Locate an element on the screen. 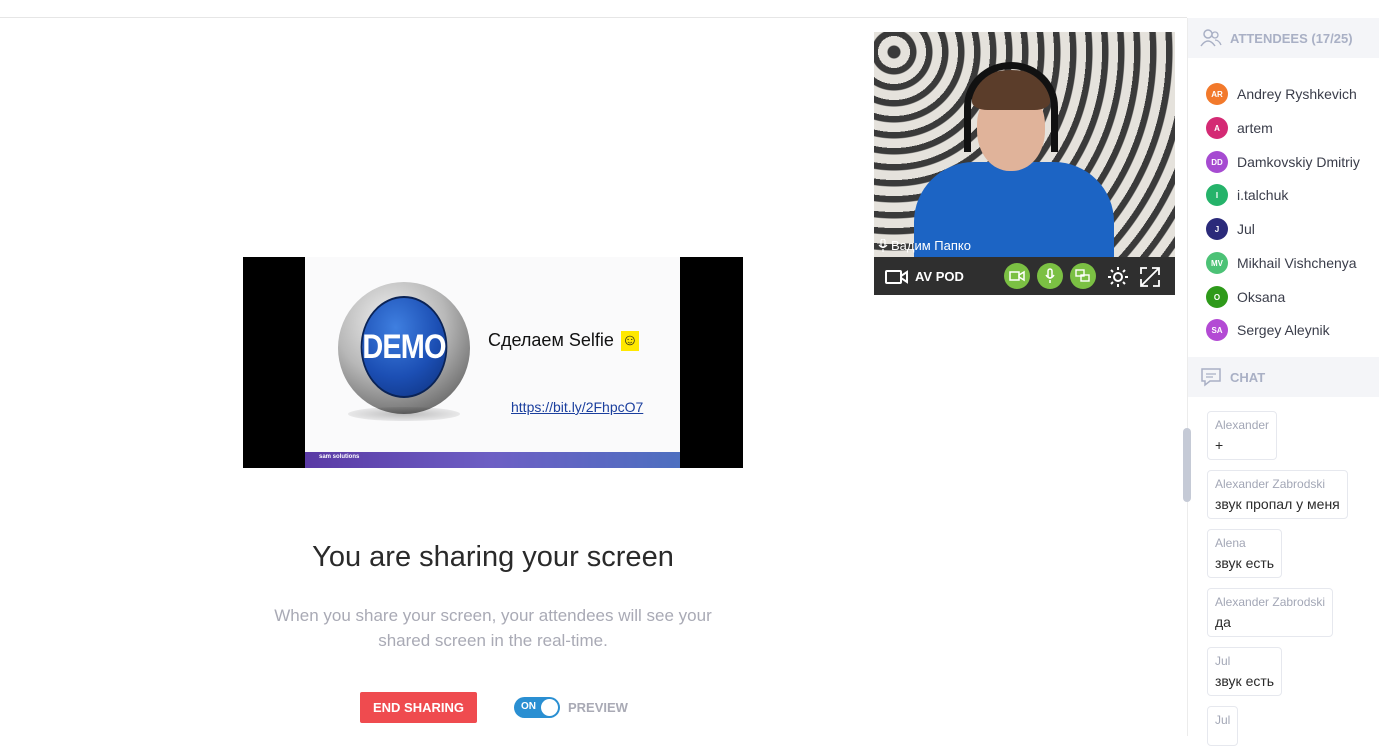  slide-footer: sam solutions is located at coordinates (492, 460).